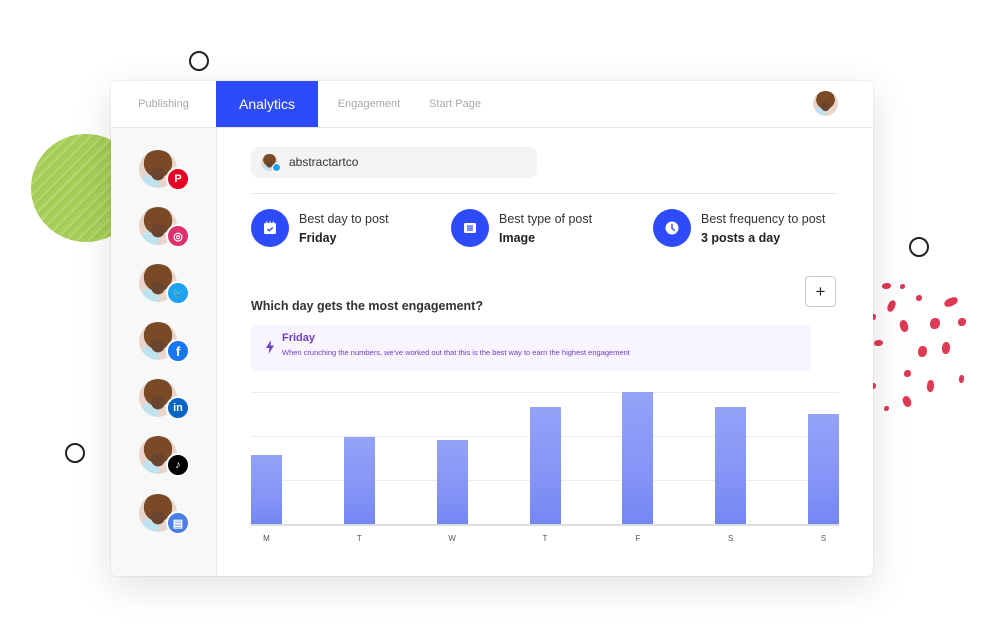 The width and height of the screenshot is (1000, 627). What do you see at coordinates (178, 351) in the screenshot?
I see `facebook-icon: f` at bounding box center [178, 351].